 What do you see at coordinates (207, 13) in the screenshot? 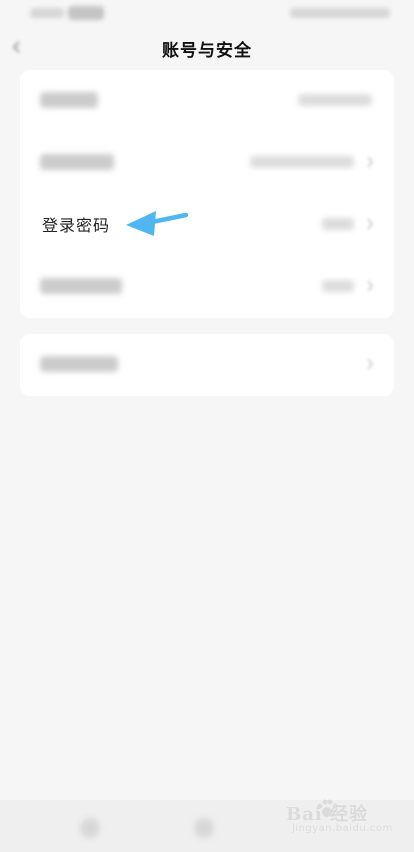
I see `status-bar` at bounding box center [207, 13].